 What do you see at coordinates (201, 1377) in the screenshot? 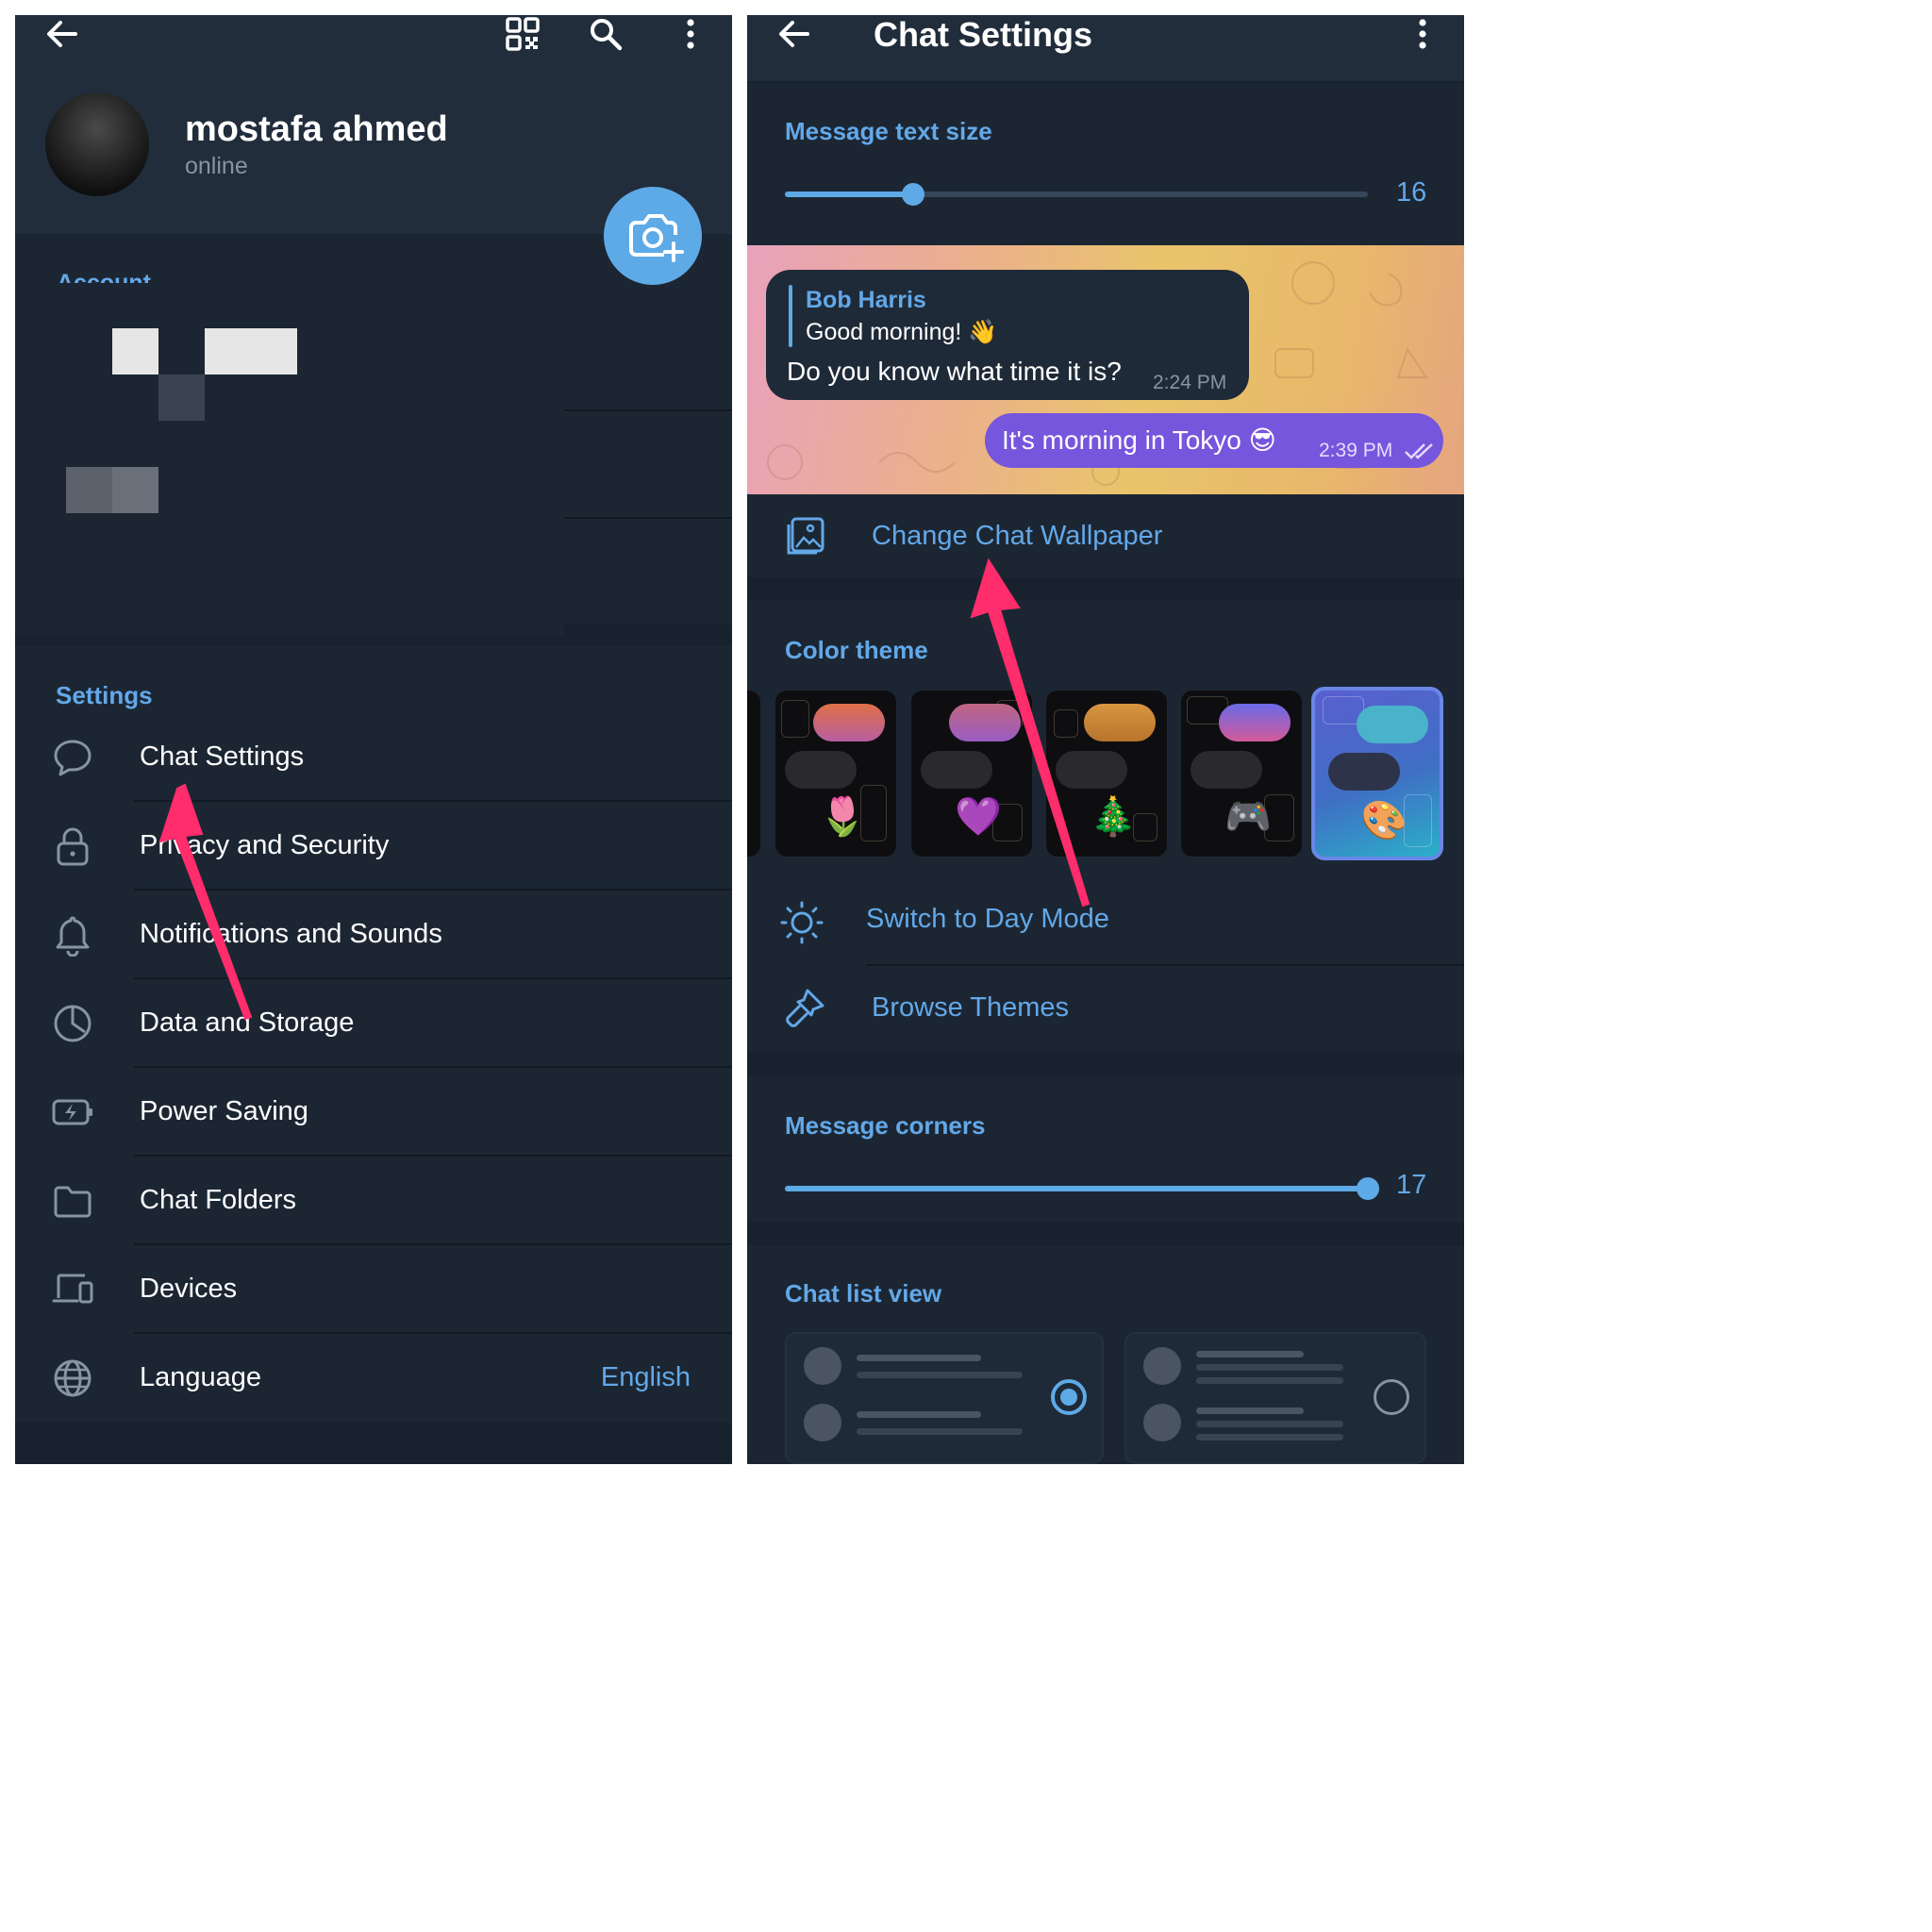
I see `settings-item-label: Language` at bounding box center [201, 1377].